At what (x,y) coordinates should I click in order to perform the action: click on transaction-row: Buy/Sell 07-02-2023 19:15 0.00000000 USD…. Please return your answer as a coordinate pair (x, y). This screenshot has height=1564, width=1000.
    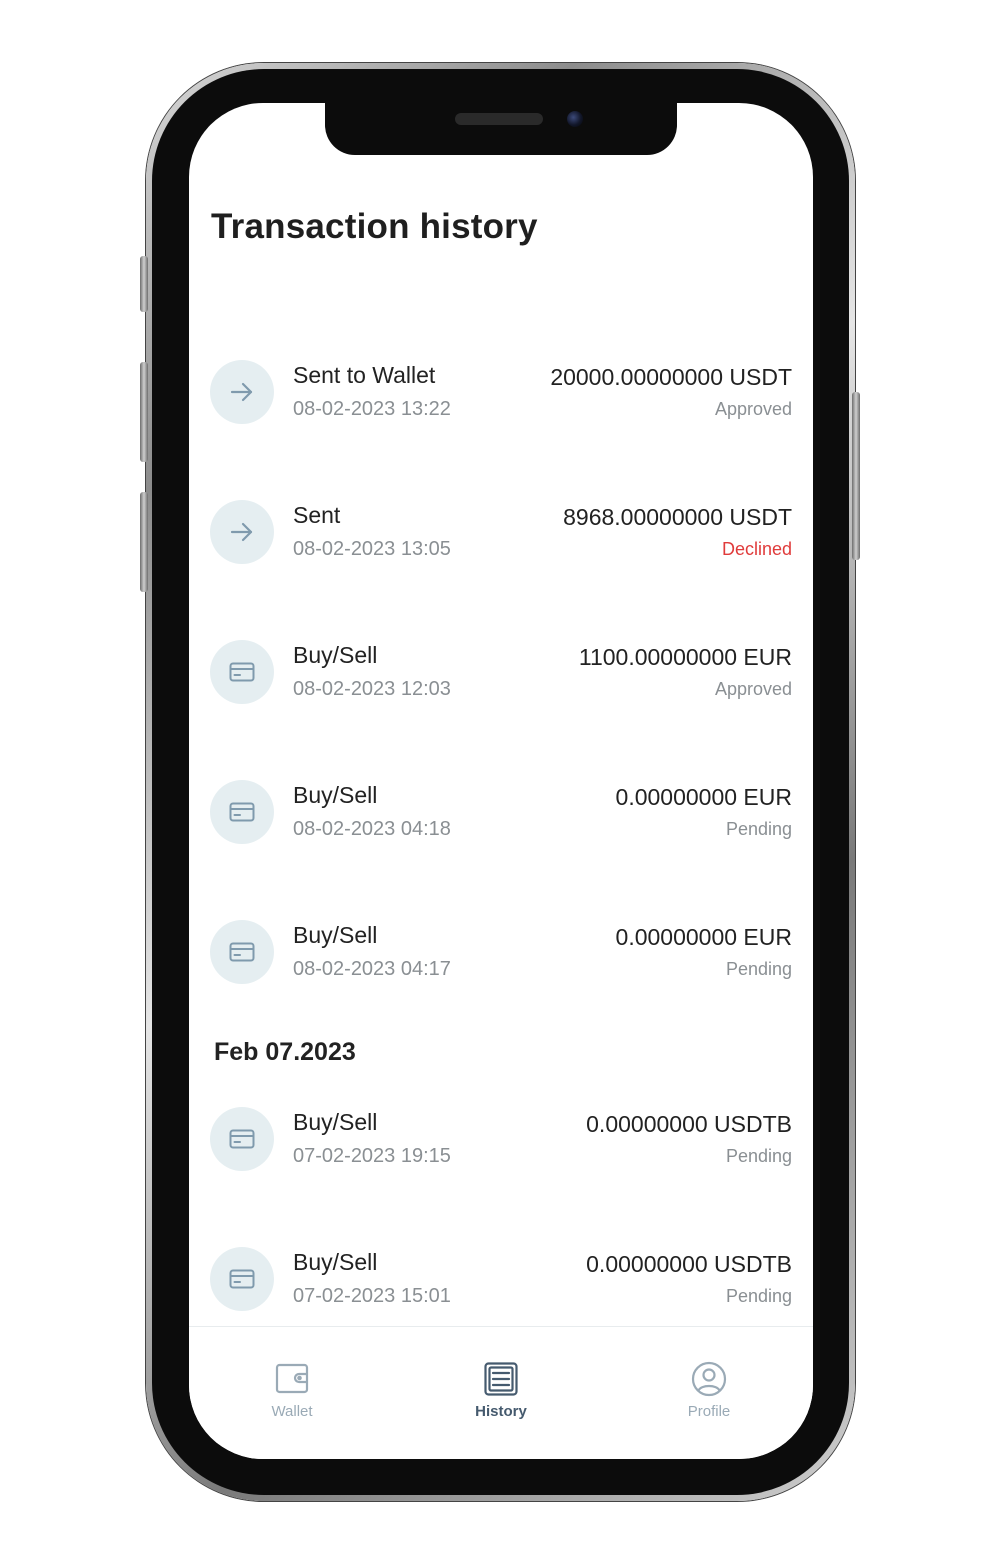
    Looking at the image, I should click on (501, 1140).